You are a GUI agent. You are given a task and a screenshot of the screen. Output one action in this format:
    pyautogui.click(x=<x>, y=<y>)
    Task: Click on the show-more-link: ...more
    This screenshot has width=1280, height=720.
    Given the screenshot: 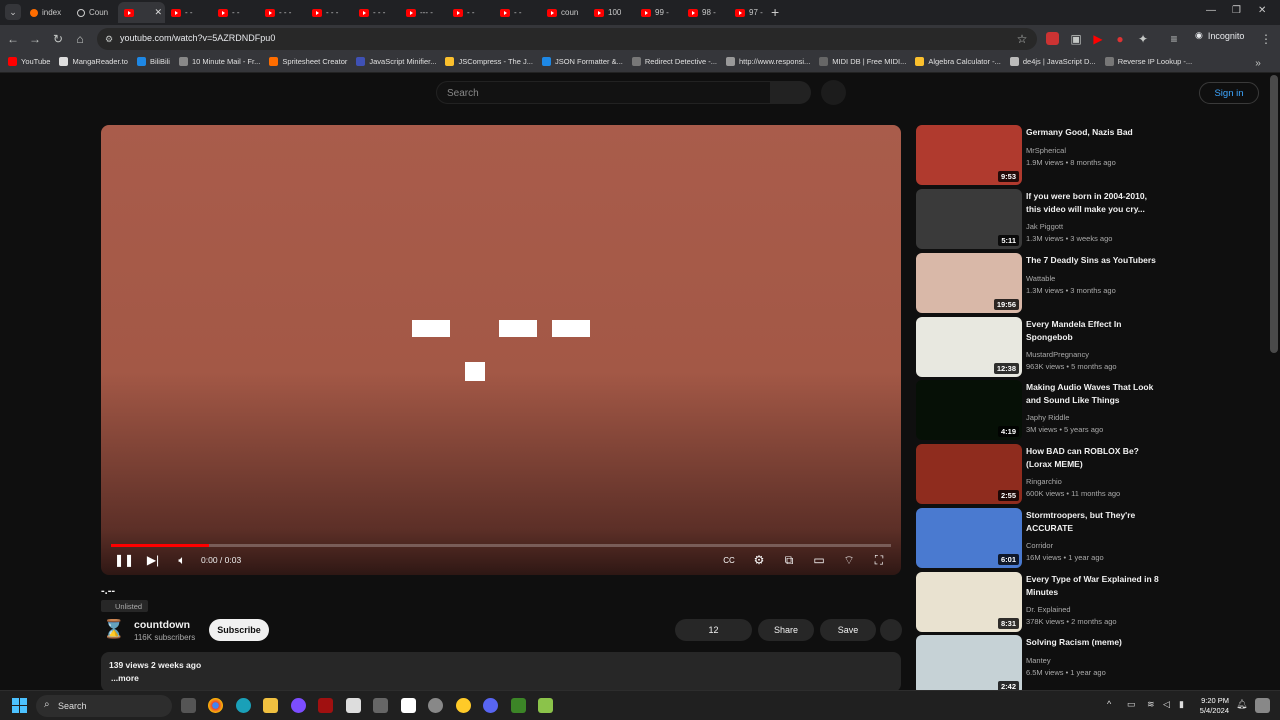 What is the action you would take?
    pyautogui.click(x=125, y=678)
    